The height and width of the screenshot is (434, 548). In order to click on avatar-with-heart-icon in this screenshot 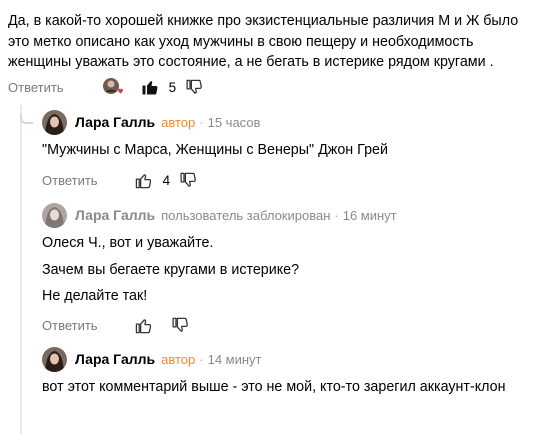, I will do `click(113, 87)`.